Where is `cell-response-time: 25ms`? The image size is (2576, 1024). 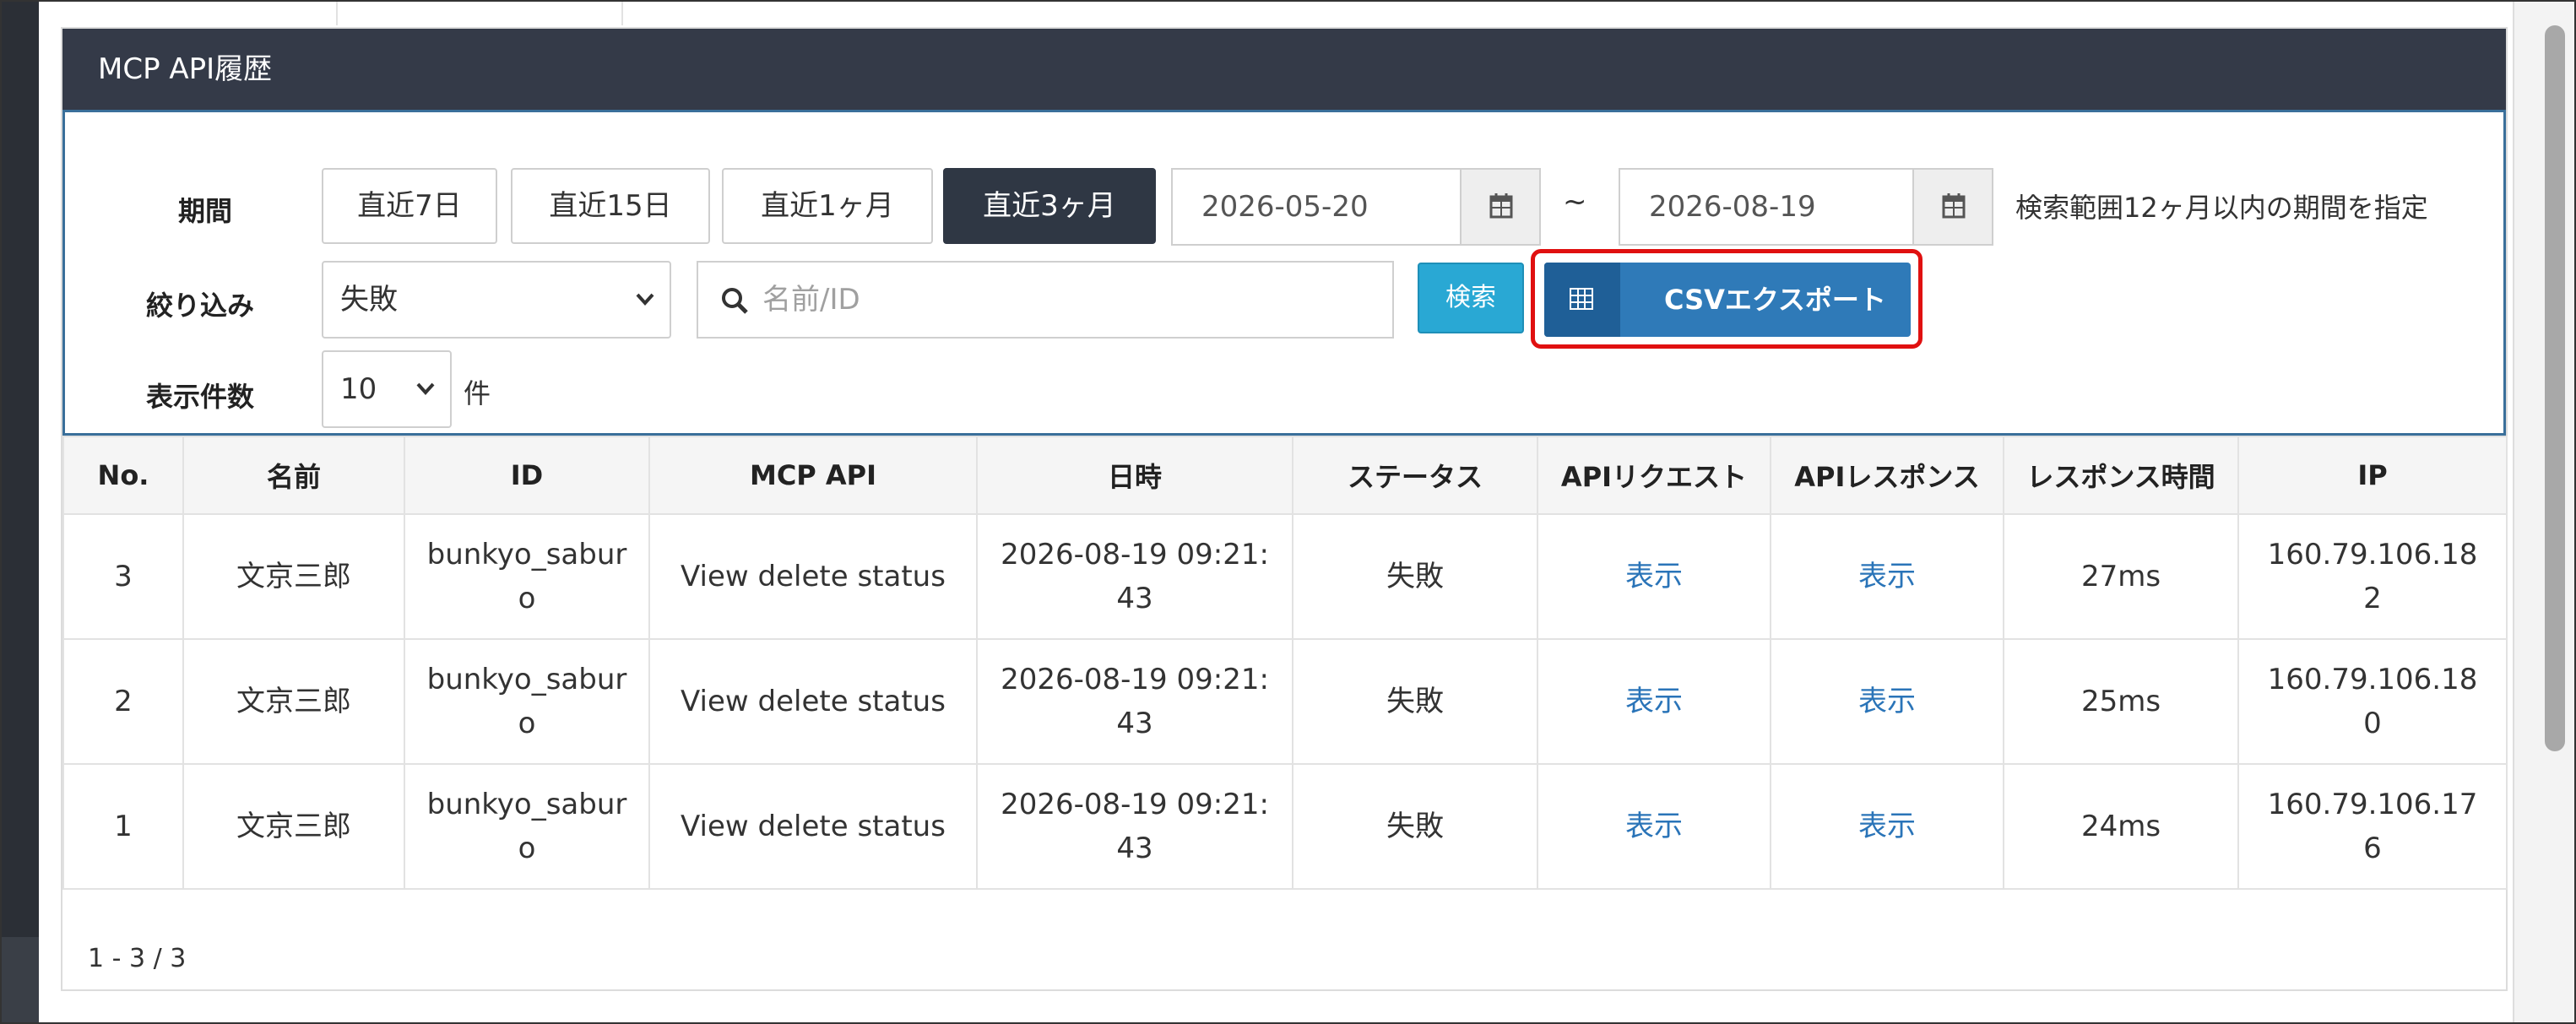 cell-response-time: 25ms is located at coordinates (2121, 701).